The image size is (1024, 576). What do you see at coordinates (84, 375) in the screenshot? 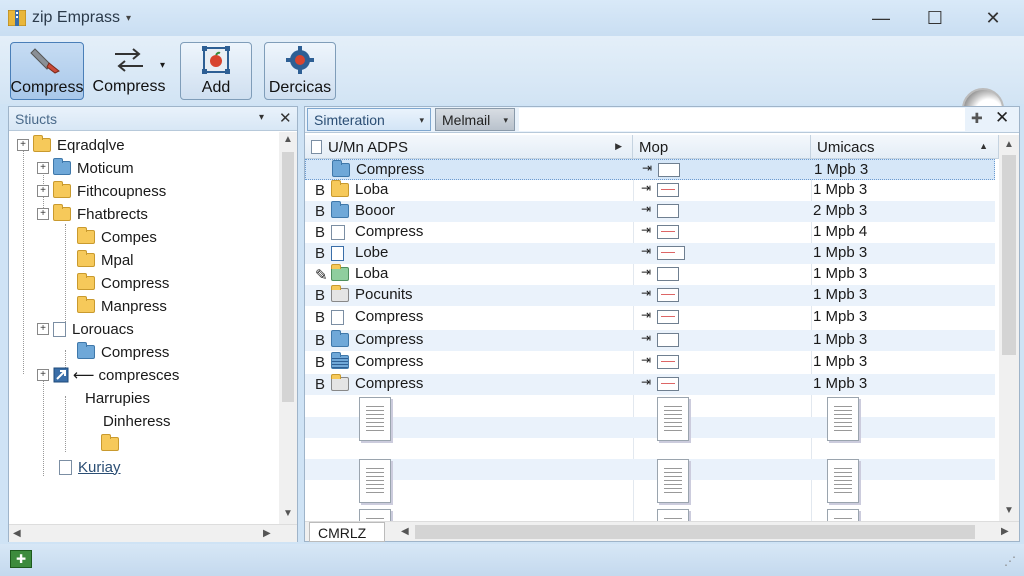
I see `arrow-left-icon: ⟵` at bounding box center [84, 375].